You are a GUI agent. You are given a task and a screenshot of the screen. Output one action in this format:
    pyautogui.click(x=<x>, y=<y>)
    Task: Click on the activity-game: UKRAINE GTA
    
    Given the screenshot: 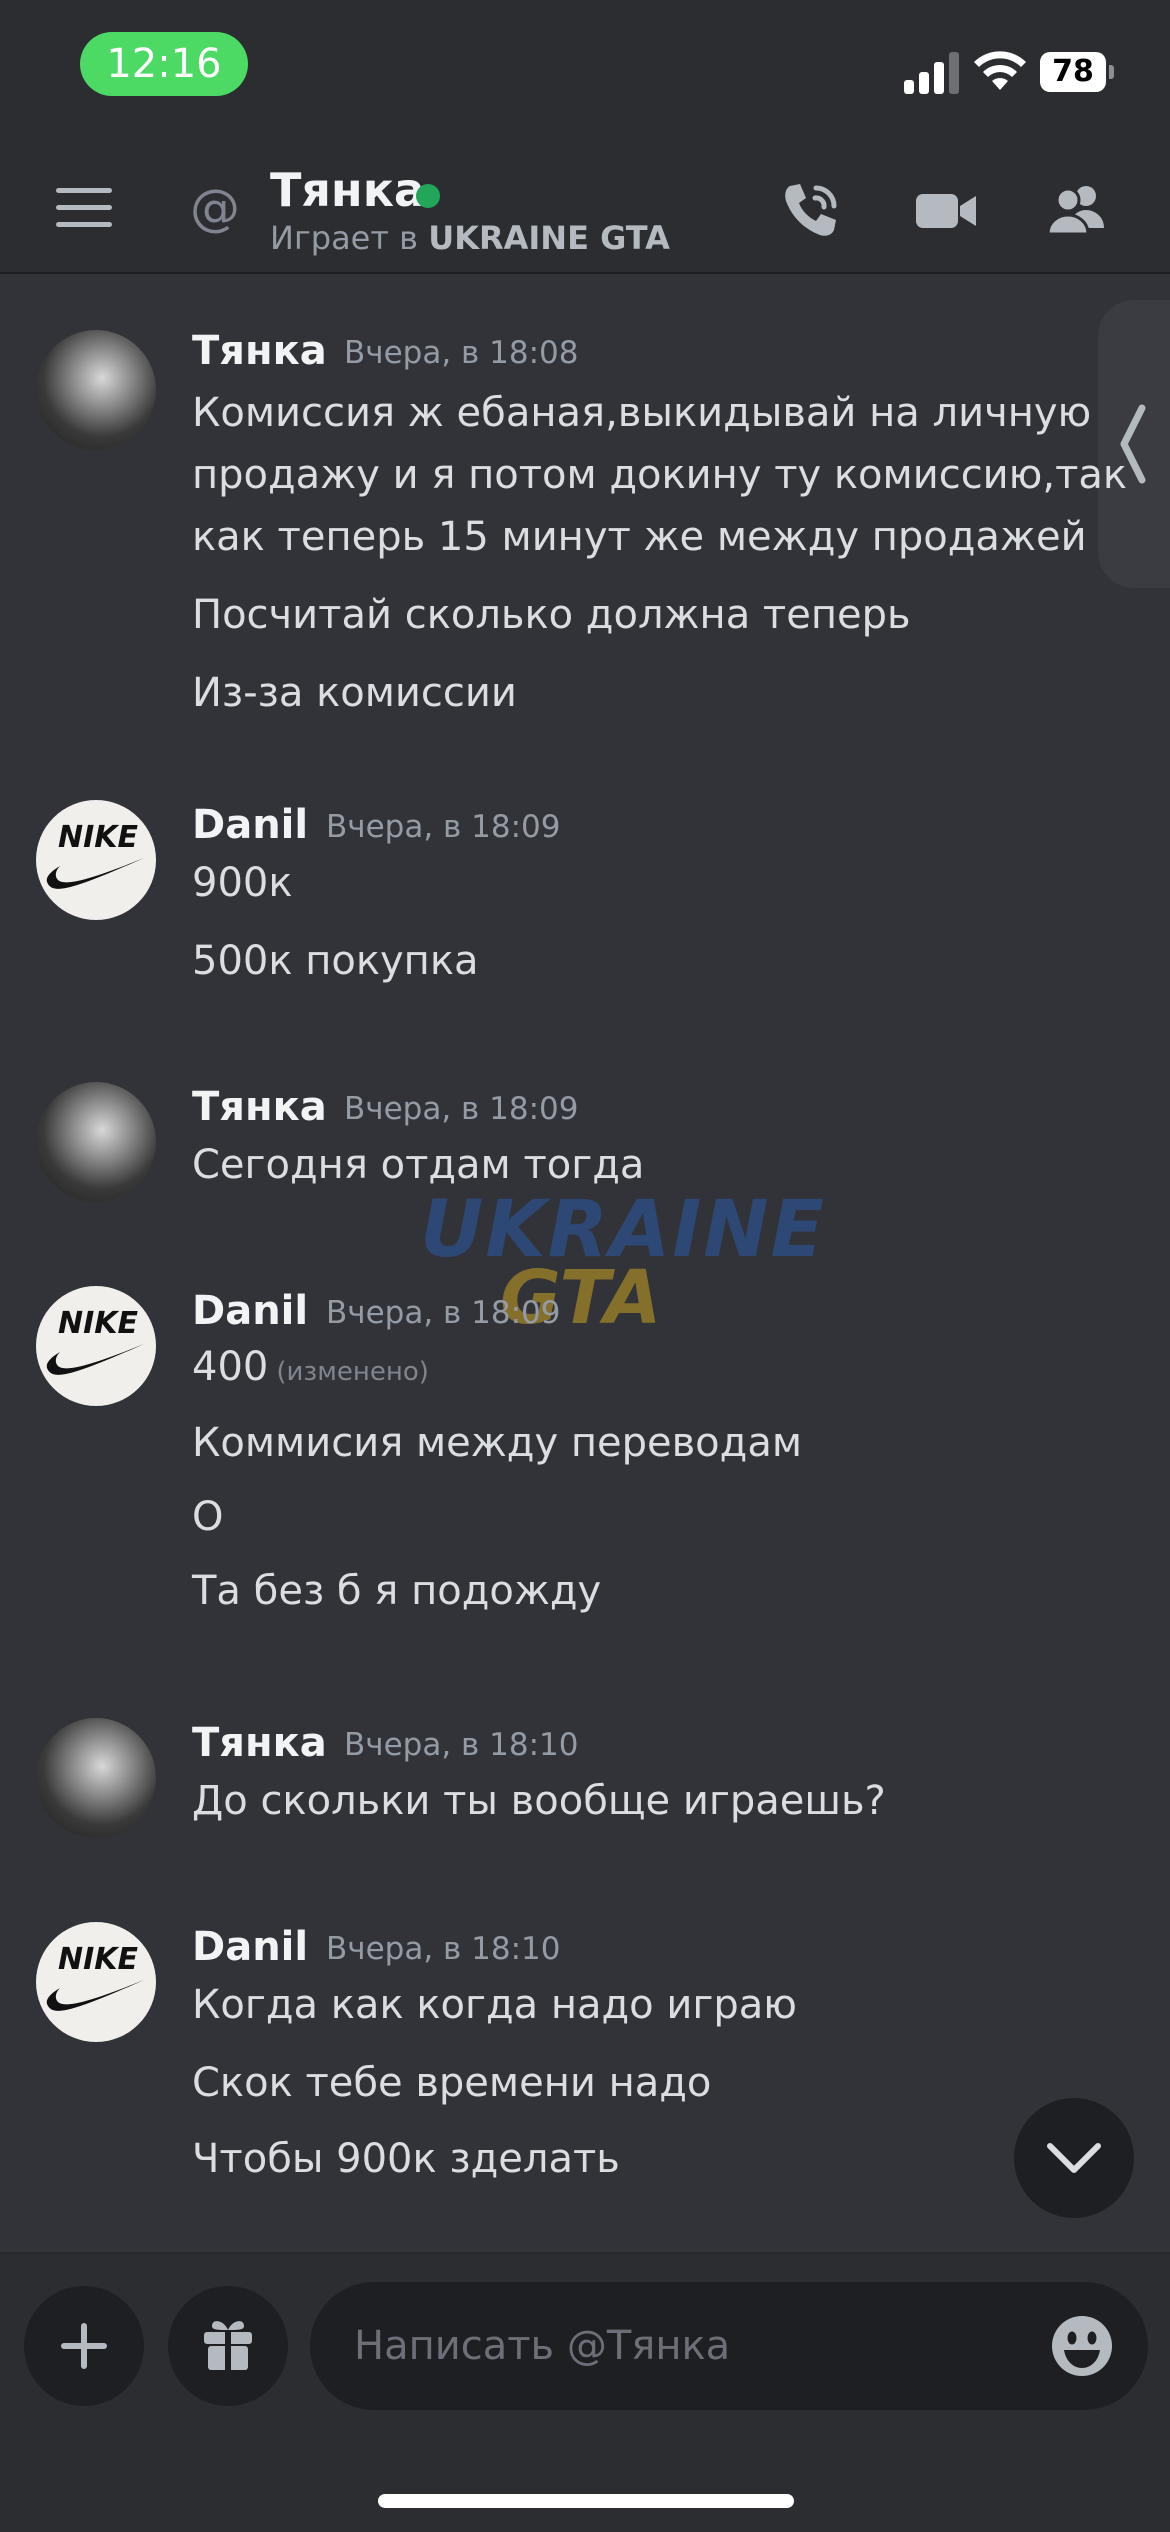 What is the action you would take?
    pyautogui.click(x=549, y=238)
    